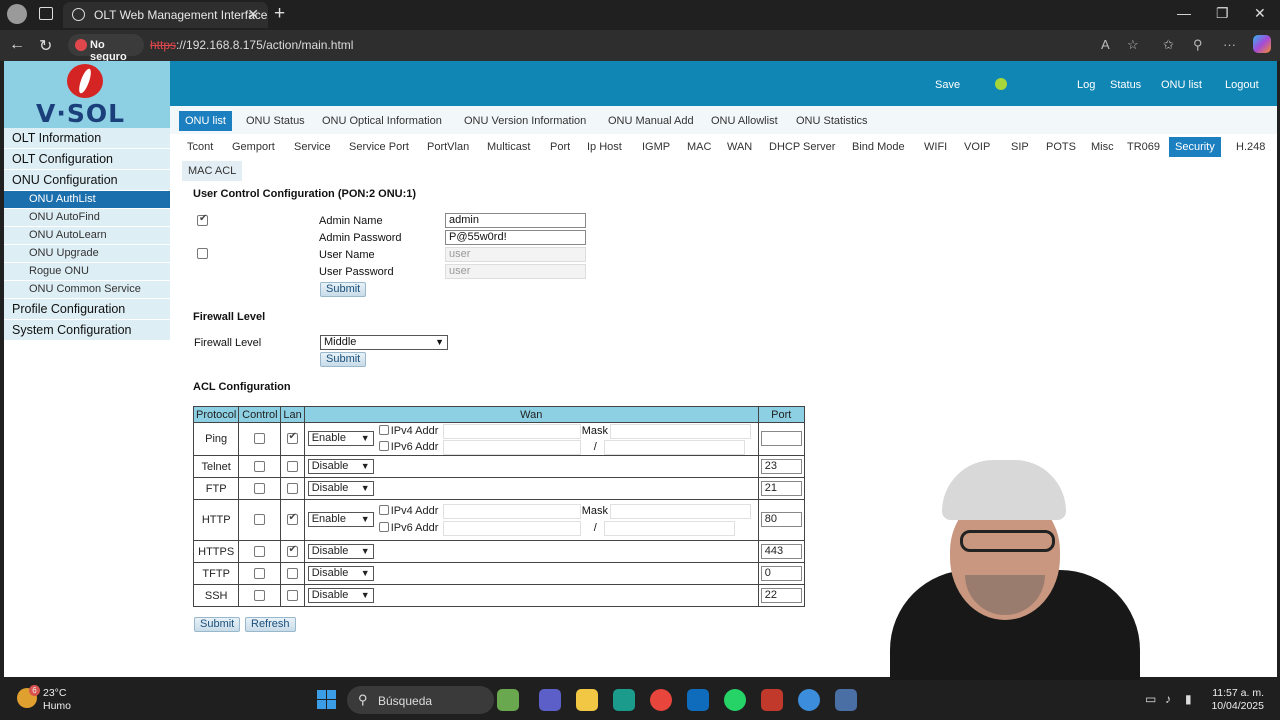  Describe the element at coordinates (1133, 45) in the screenshot. I see `favorite-icon: ☆` at that location.